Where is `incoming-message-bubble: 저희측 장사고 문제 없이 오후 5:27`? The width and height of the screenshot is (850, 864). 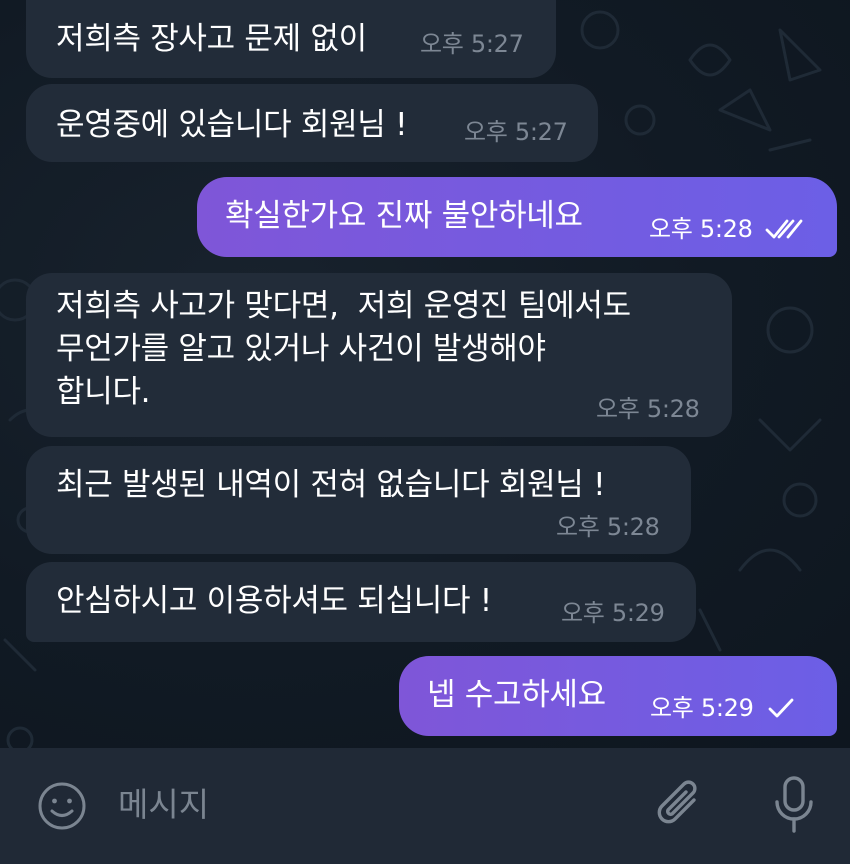 incoming-message-bubble: 저희측 장사고 문제 없이 오후 5:27 is located at coordinates (291, 39).